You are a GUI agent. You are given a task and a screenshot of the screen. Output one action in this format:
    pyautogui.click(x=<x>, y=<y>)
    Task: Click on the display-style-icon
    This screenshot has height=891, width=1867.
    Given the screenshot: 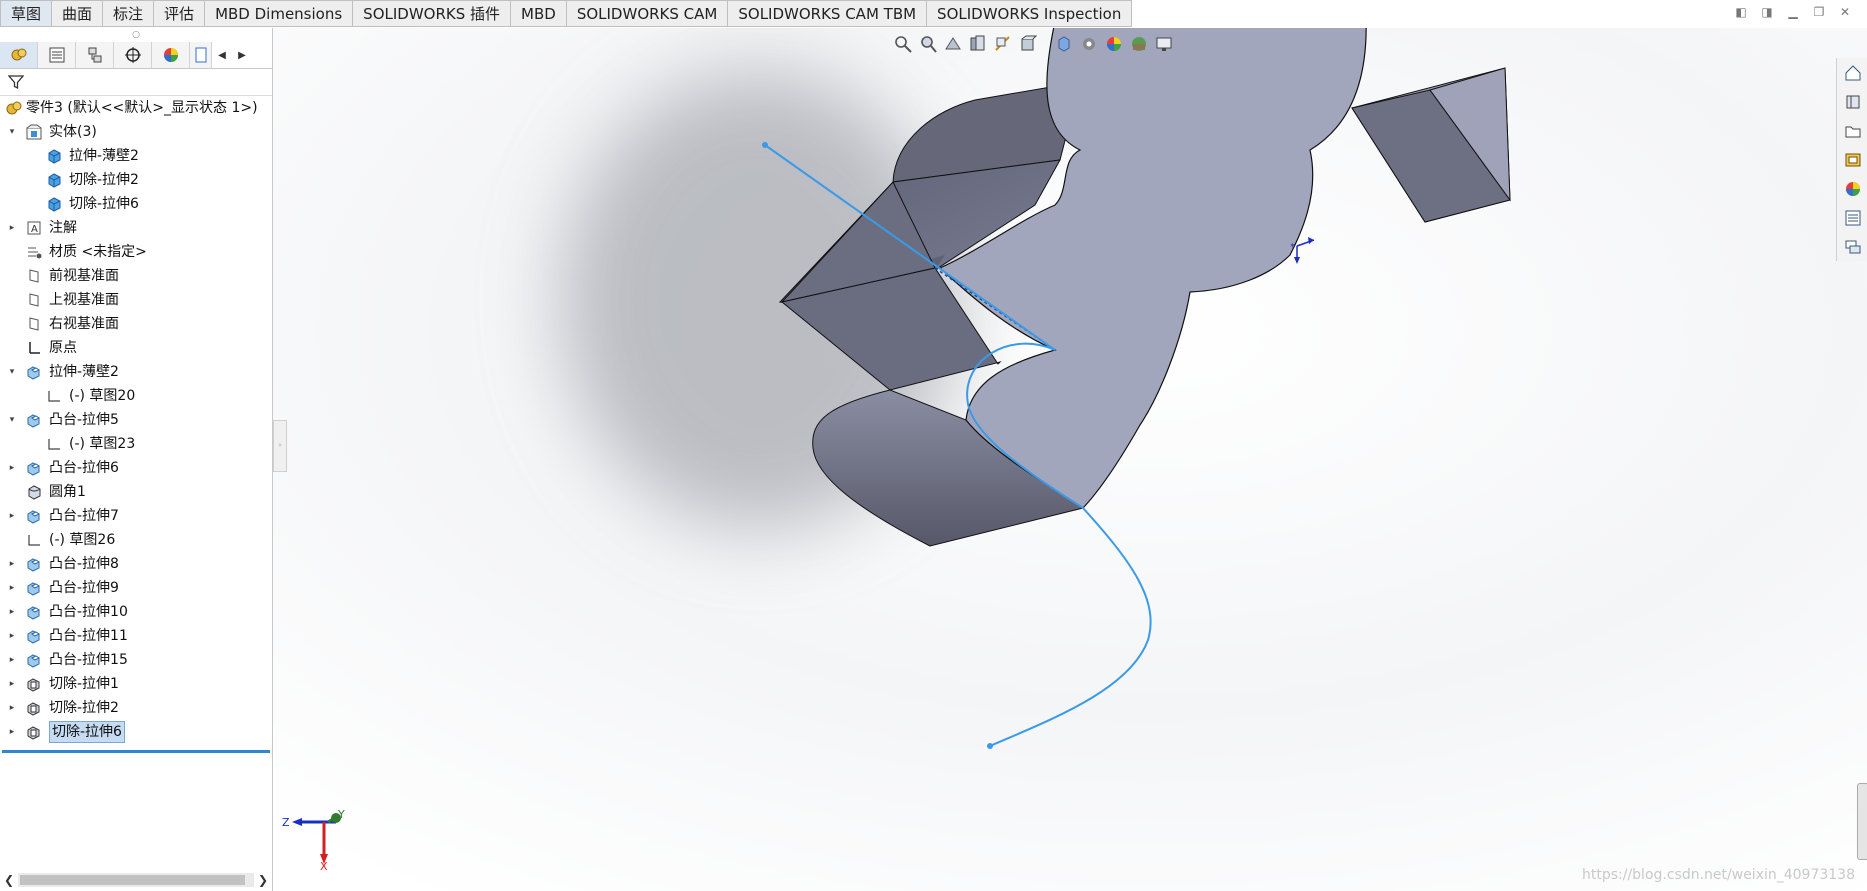 What is the action you would take?
    pyautogui.click(x=1064, y=44)
    